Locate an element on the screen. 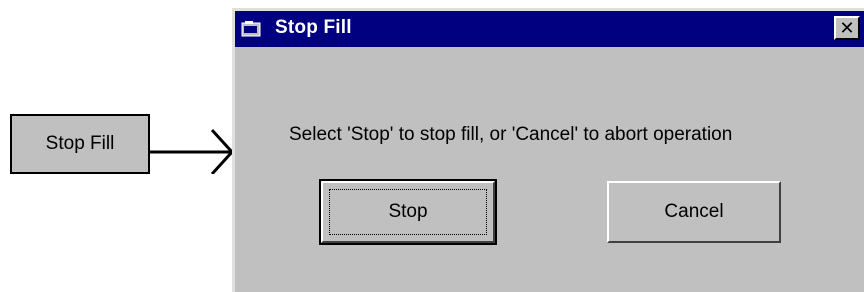 Image resolution: width=864 pixels, height=292 pixels. cancel-button: Cancel is located at coordinates (694, 212).